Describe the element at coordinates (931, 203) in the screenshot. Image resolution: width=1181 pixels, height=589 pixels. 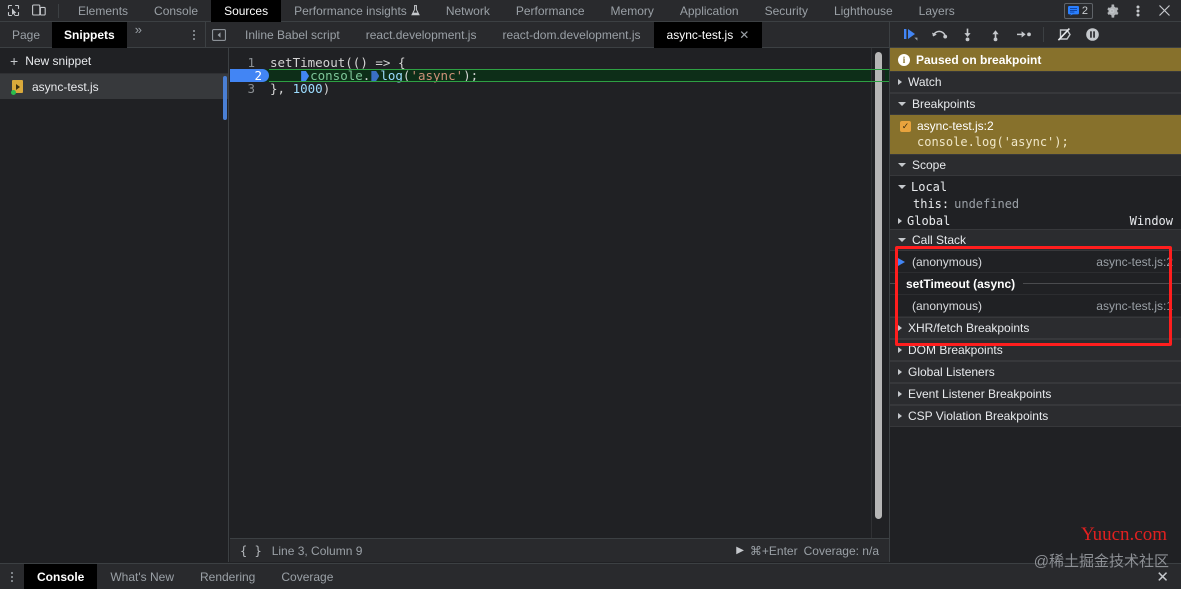
I see `variable-key: this:` at that location.